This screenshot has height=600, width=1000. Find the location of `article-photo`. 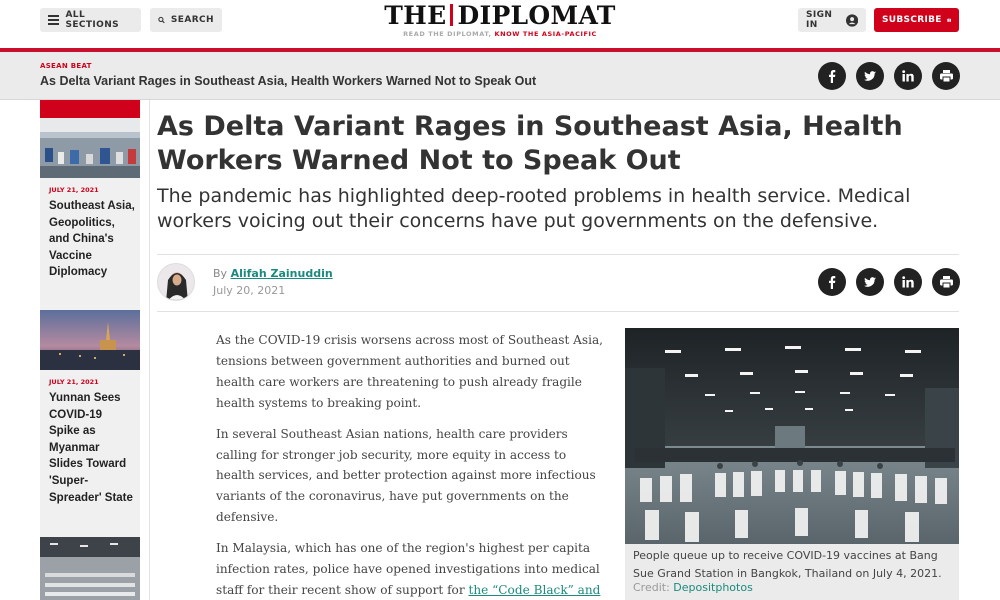

article-photo is located at coordinates (792, 436).